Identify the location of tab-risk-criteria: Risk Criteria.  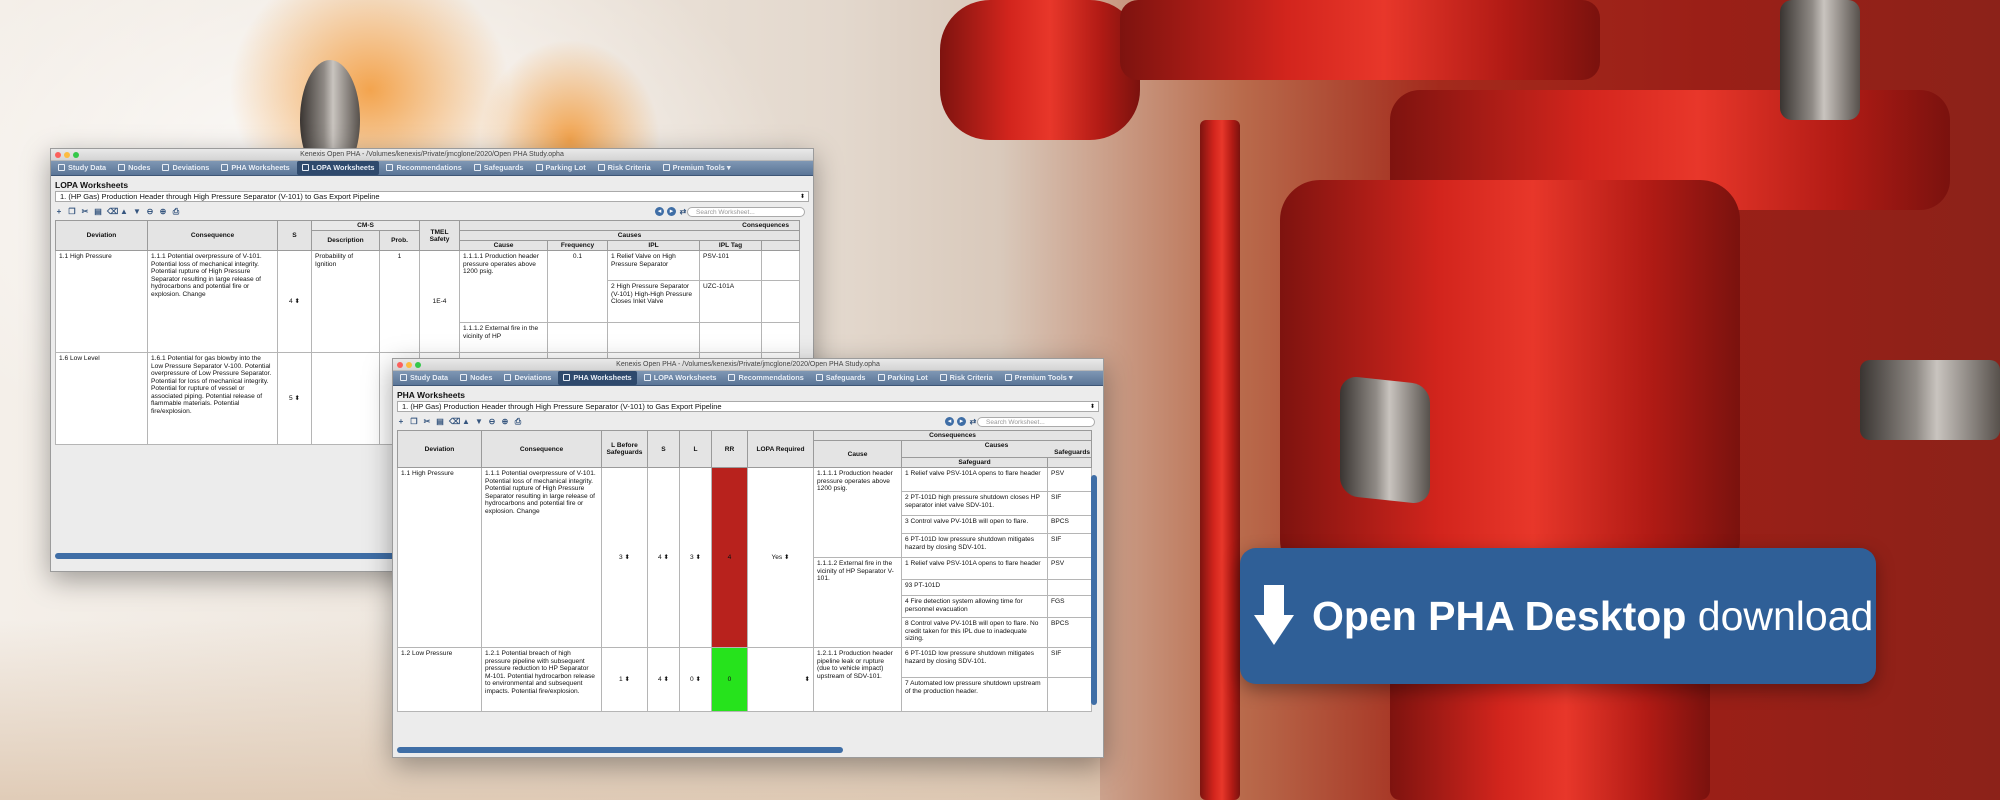
(624, 168).